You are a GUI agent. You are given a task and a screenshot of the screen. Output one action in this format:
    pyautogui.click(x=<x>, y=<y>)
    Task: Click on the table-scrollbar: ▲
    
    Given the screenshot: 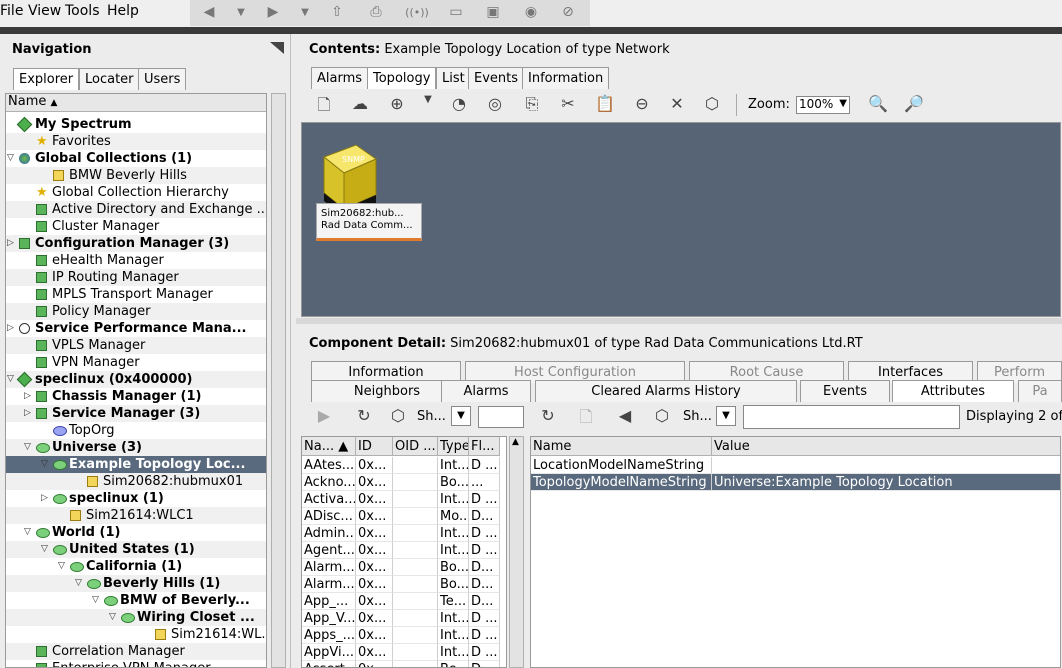 What is the action you would take?
    pyautogui.click(x=516, y=552)
    